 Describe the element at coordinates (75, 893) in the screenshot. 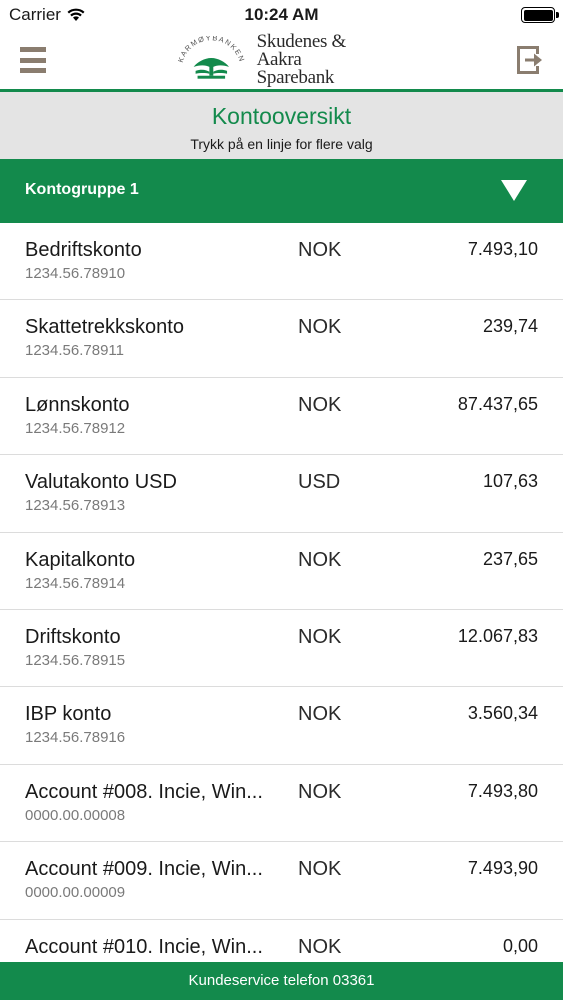

I see `account-number: 0000.00.00009` at that location.